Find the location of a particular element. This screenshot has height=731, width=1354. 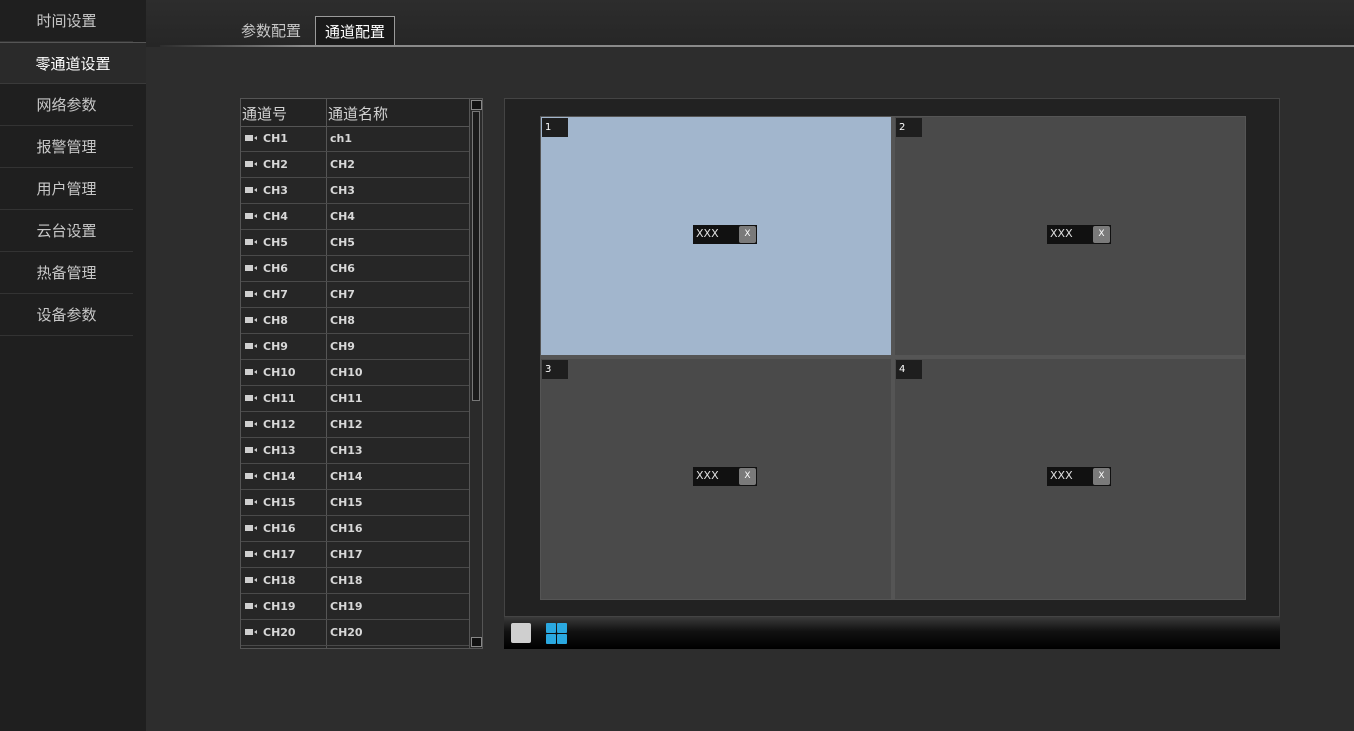

channel-name: CH16 is located at coordinates (346, 528).